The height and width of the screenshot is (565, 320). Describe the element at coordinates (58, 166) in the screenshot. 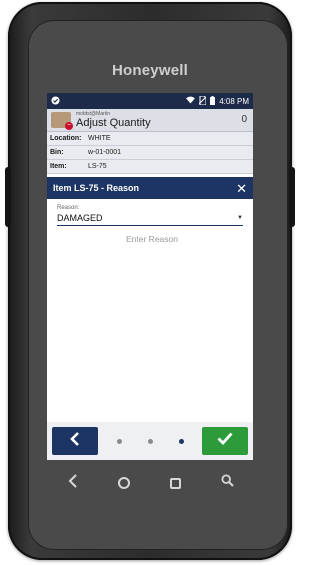

I see `info-key: Item:` at that location.